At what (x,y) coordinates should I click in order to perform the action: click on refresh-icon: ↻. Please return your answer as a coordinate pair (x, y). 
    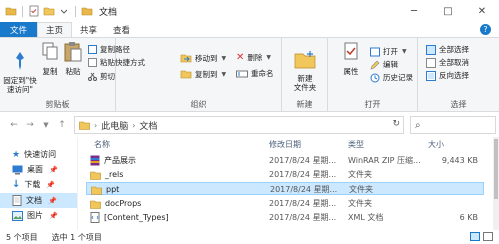
    Looking at the image, I should click on (396, 124).